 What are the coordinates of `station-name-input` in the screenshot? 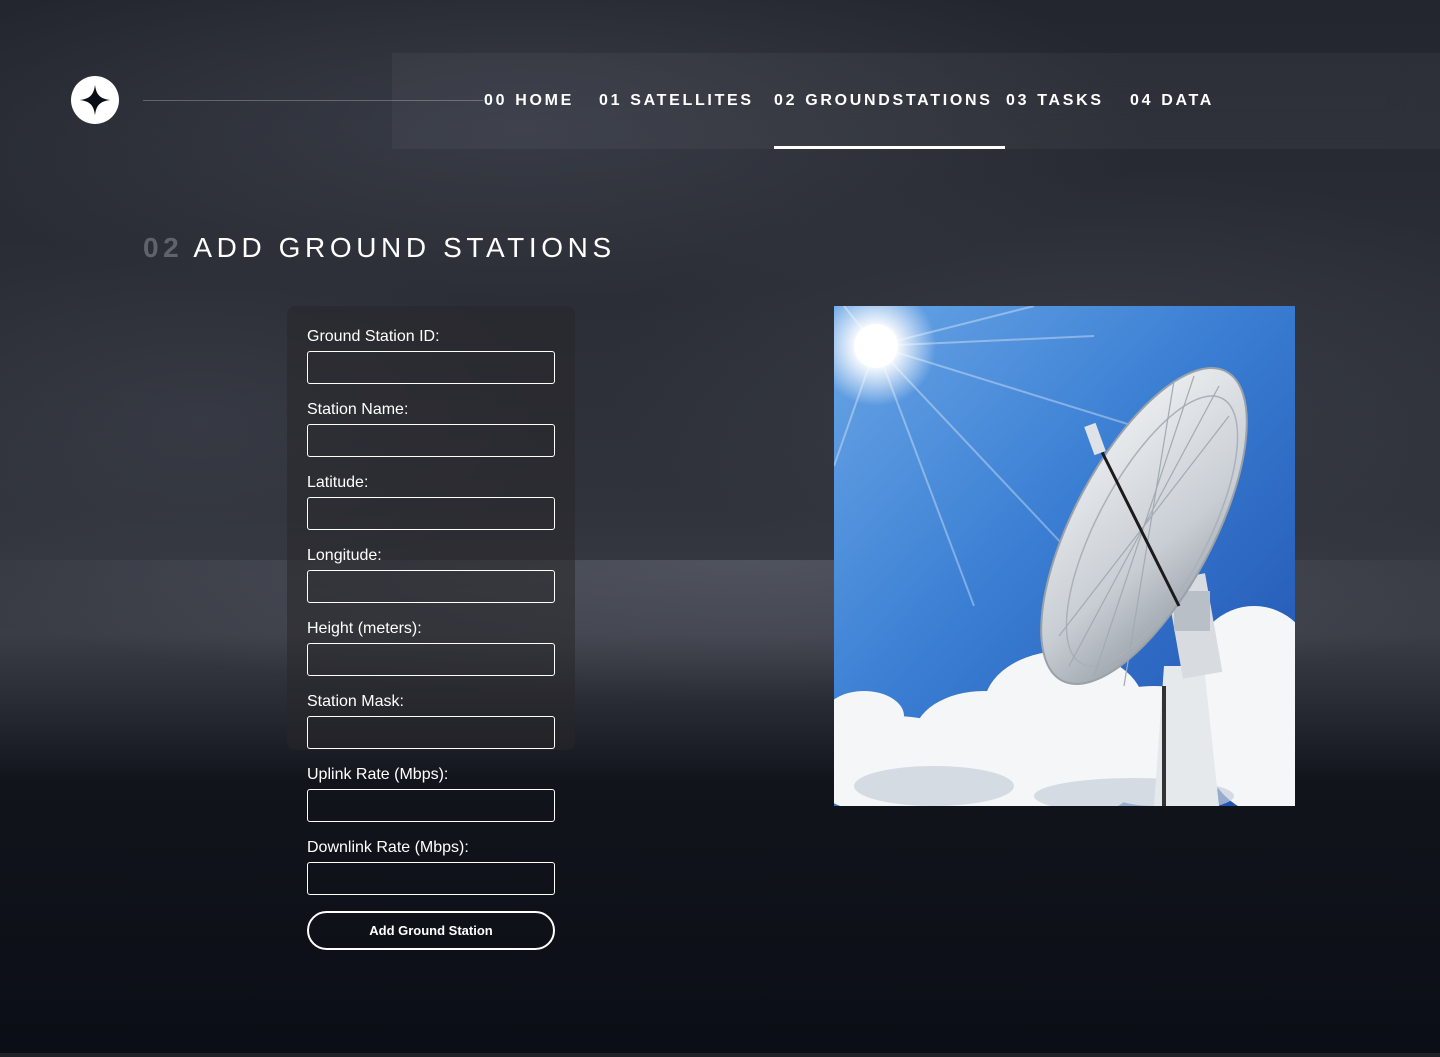 It's located at (431, 440).